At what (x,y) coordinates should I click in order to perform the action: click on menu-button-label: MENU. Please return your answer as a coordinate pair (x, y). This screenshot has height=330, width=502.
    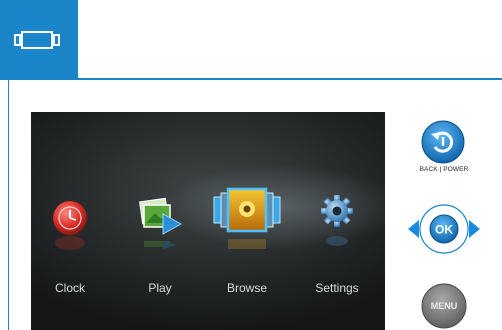
    Looking at the image, I should click on (444, 306).